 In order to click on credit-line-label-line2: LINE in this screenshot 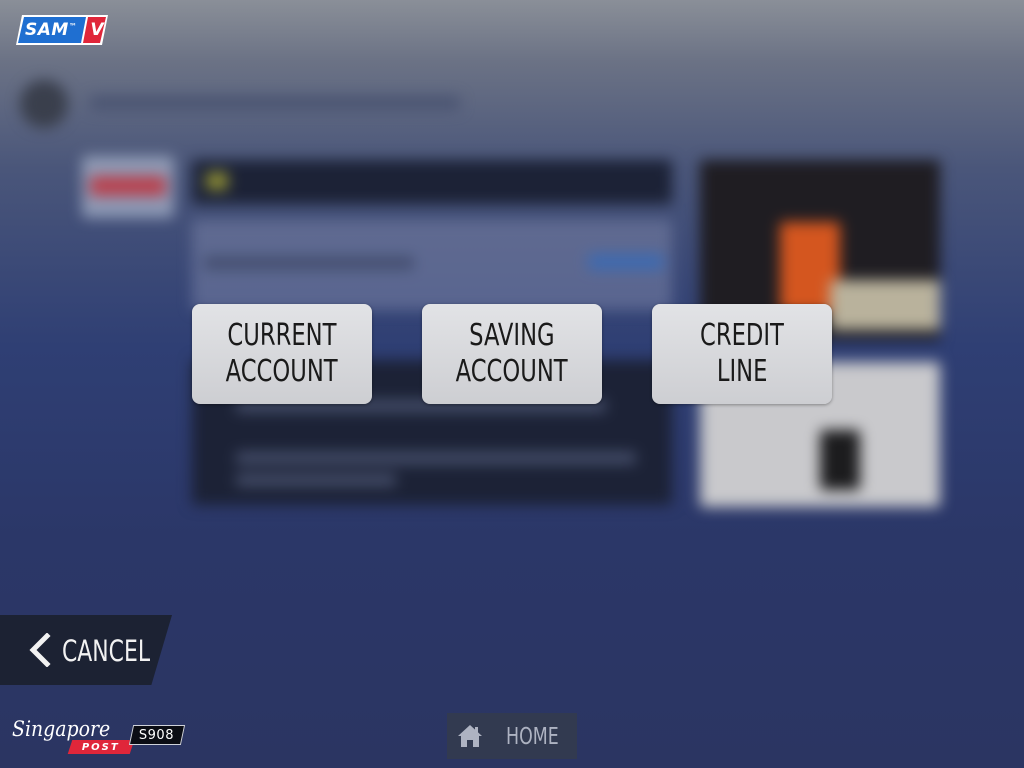, I will do `click(742, 371)`.